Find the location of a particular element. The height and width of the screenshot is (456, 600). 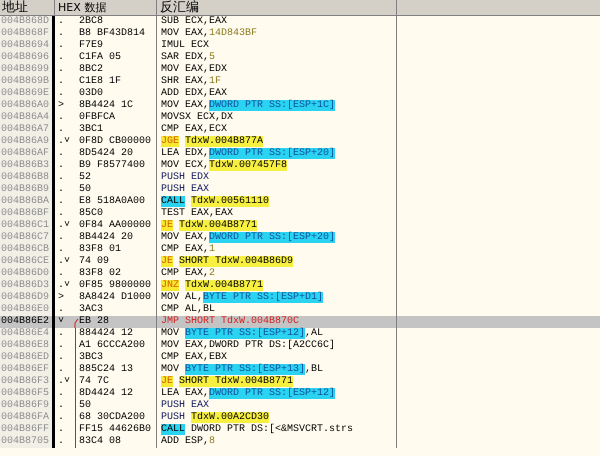

hex-cell: C1E8 1F is located at coordinates (100, 81).